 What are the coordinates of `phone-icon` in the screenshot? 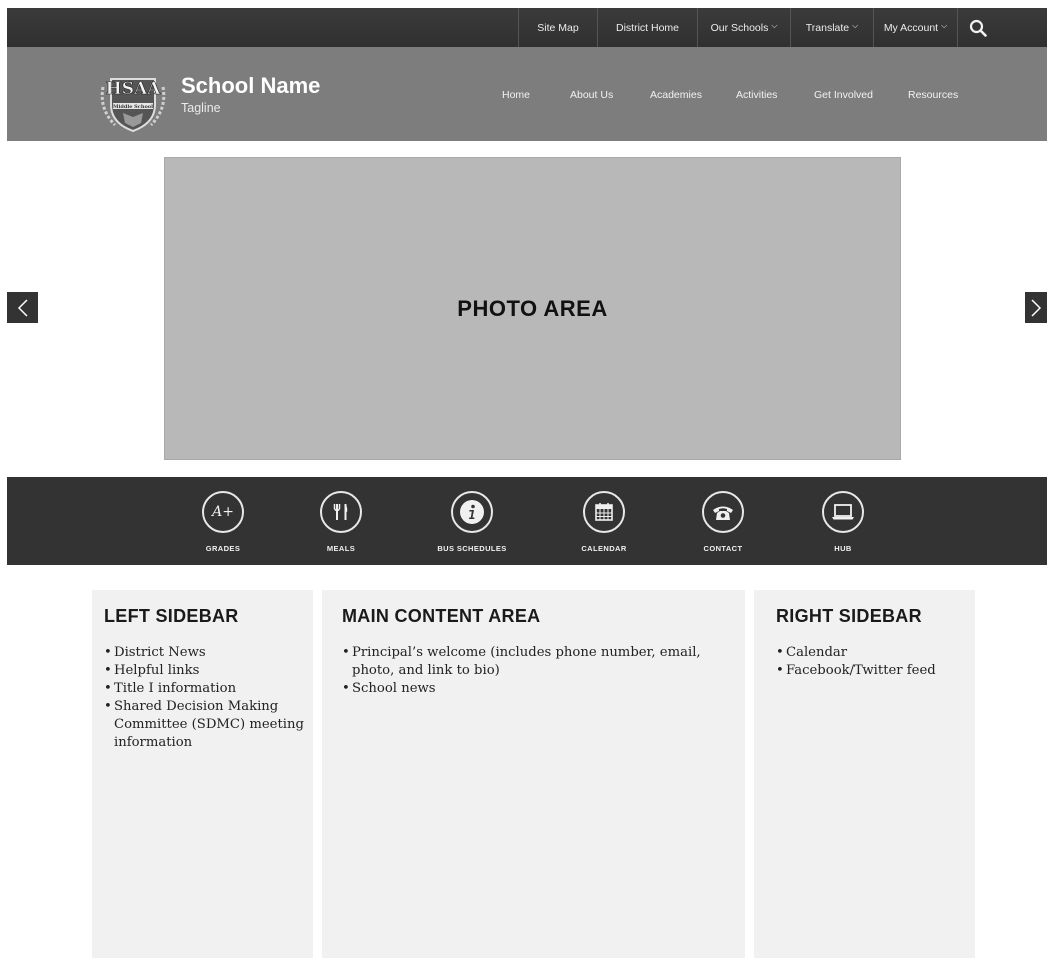 It's located at (723, 513).